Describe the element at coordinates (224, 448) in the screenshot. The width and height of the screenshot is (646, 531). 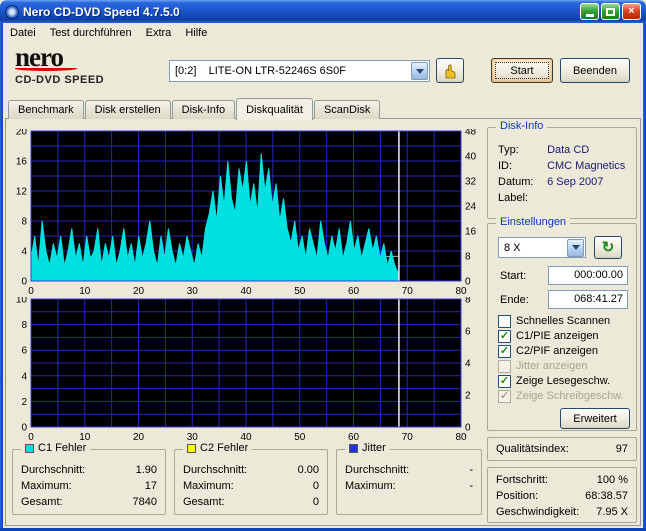
I see `c2-legend-title: C2 Fehler` at that location.